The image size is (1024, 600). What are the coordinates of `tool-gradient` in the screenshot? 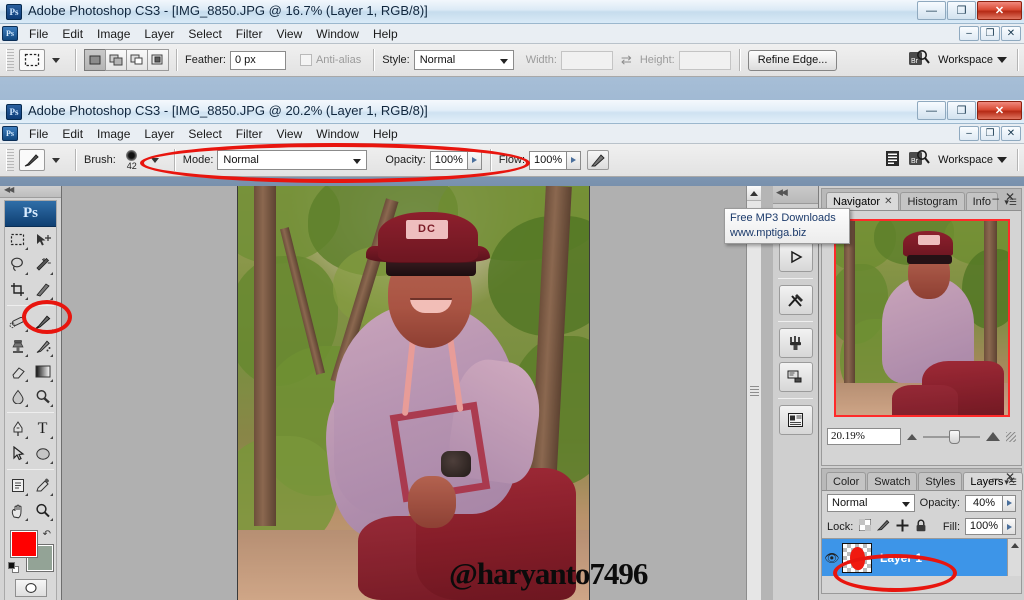 It's located at (42, 371).